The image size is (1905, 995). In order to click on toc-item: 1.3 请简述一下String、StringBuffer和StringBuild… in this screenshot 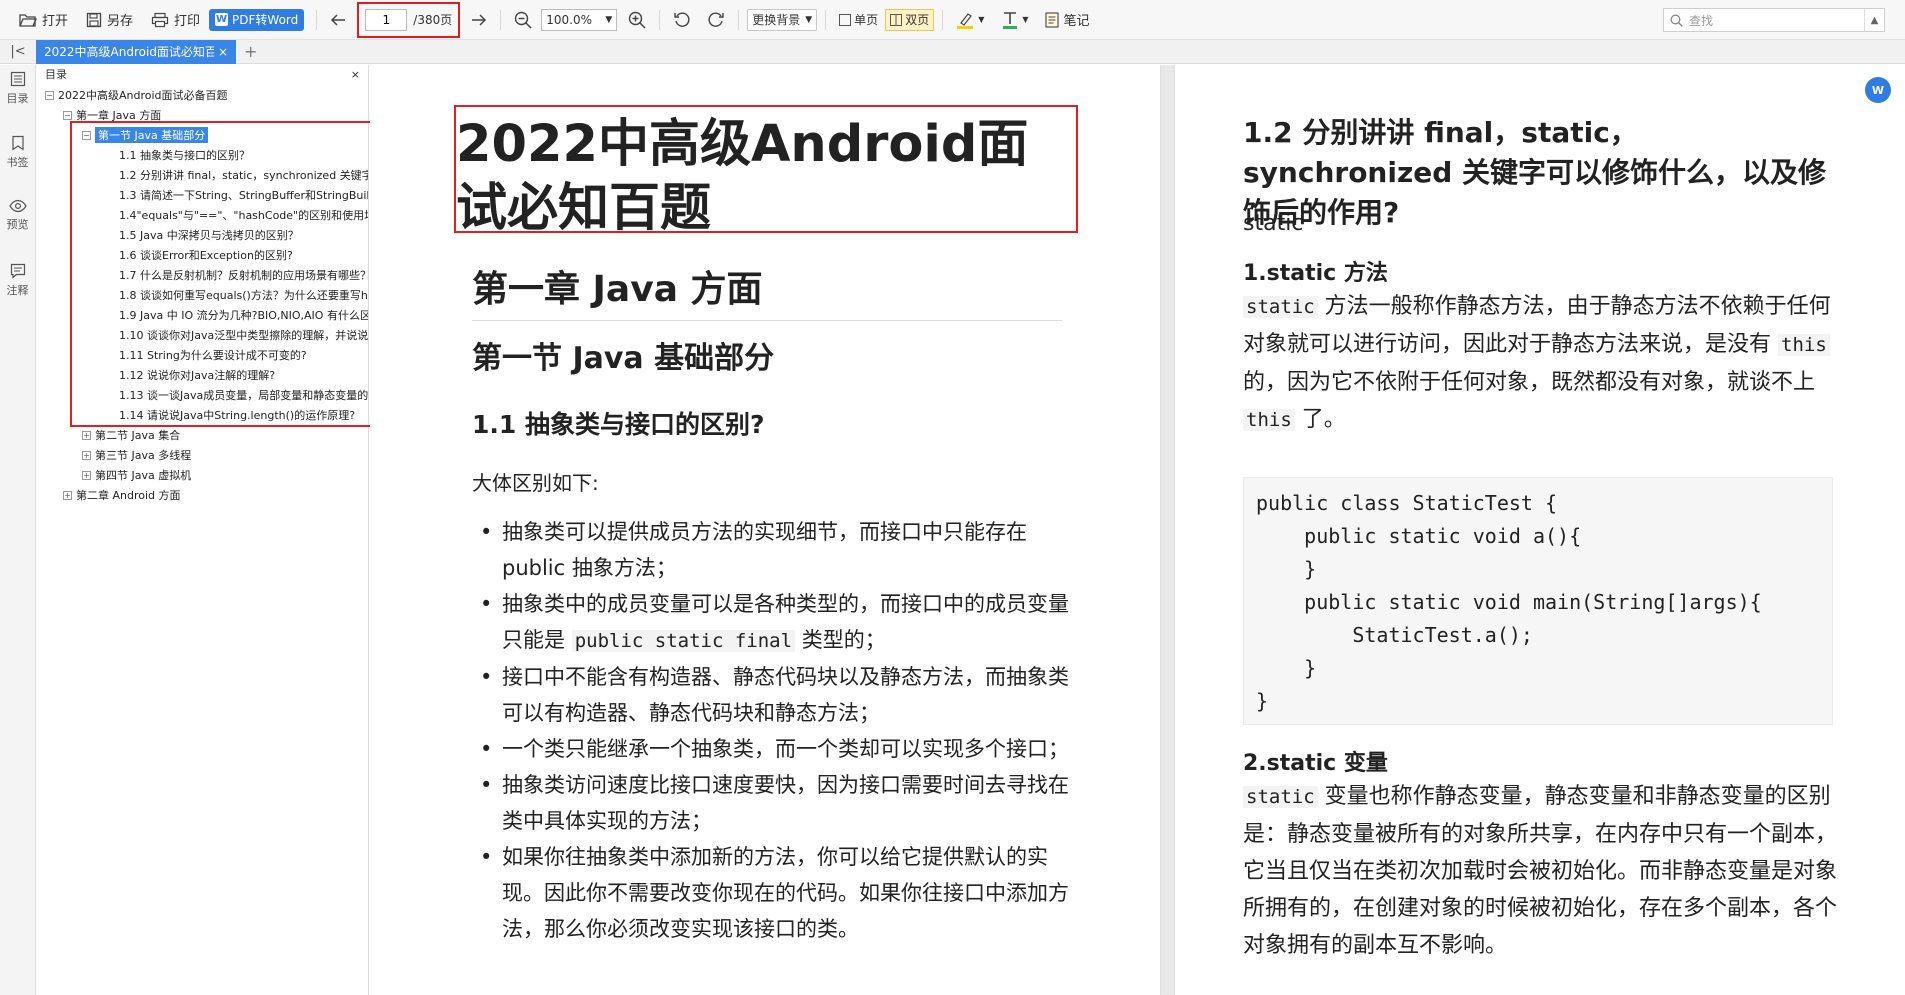, I will do `click(202, 195)`.